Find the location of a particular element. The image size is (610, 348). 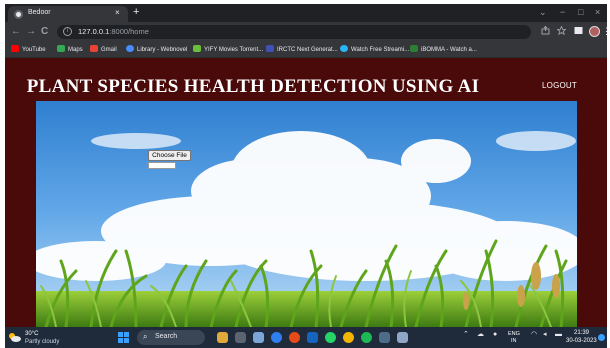

irctc-icon is located at coordinates (270, 48).